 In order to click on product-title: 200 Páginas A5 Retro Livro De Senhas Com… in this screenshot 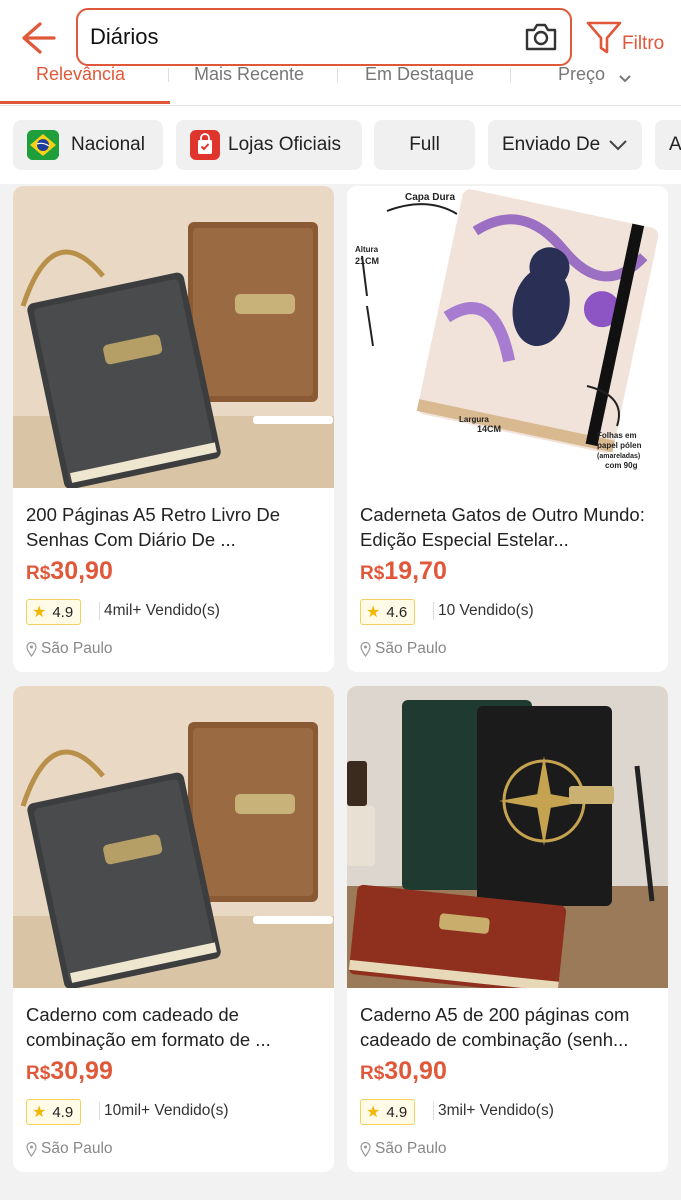, I will do `click(153, 527)`.